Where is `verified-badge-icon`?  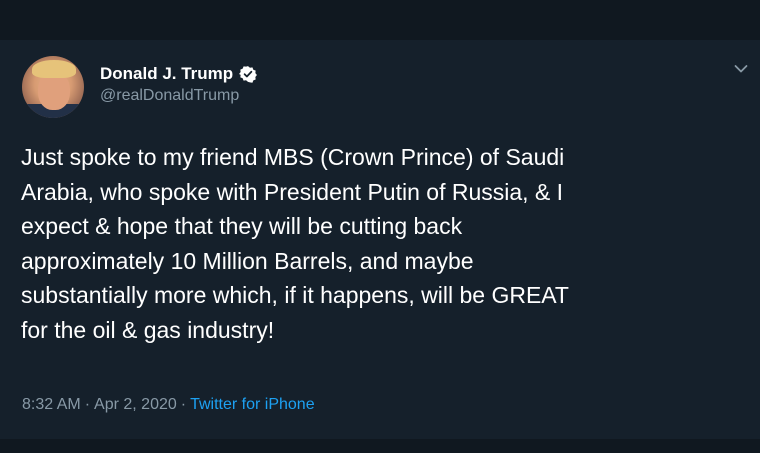 verified-badge-icon is located at coordinates (248, 74).